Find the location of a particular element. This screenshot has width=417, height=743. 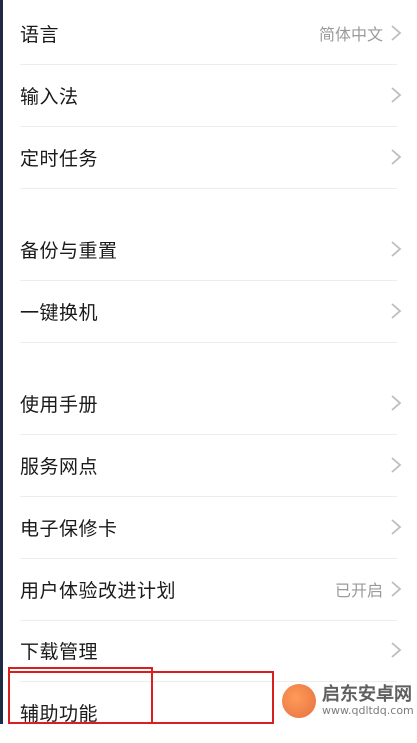

watermark: 启东安卓网 www.qdltdq.com is located at coordinates (348, 701).